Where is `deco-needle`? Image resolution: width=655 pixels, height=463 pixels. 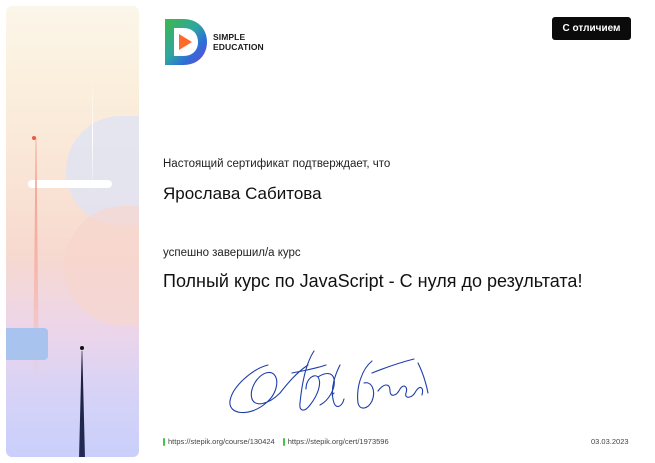
deco-needle is located at coordinates (82, 404).